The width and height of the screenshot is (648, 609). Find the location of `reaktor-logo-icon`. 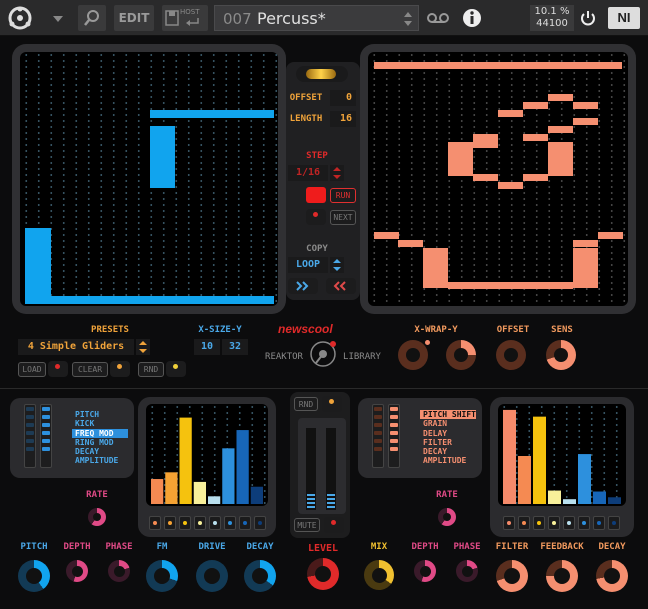

reaktor-logo-icon is located at coordinates (20, 18).